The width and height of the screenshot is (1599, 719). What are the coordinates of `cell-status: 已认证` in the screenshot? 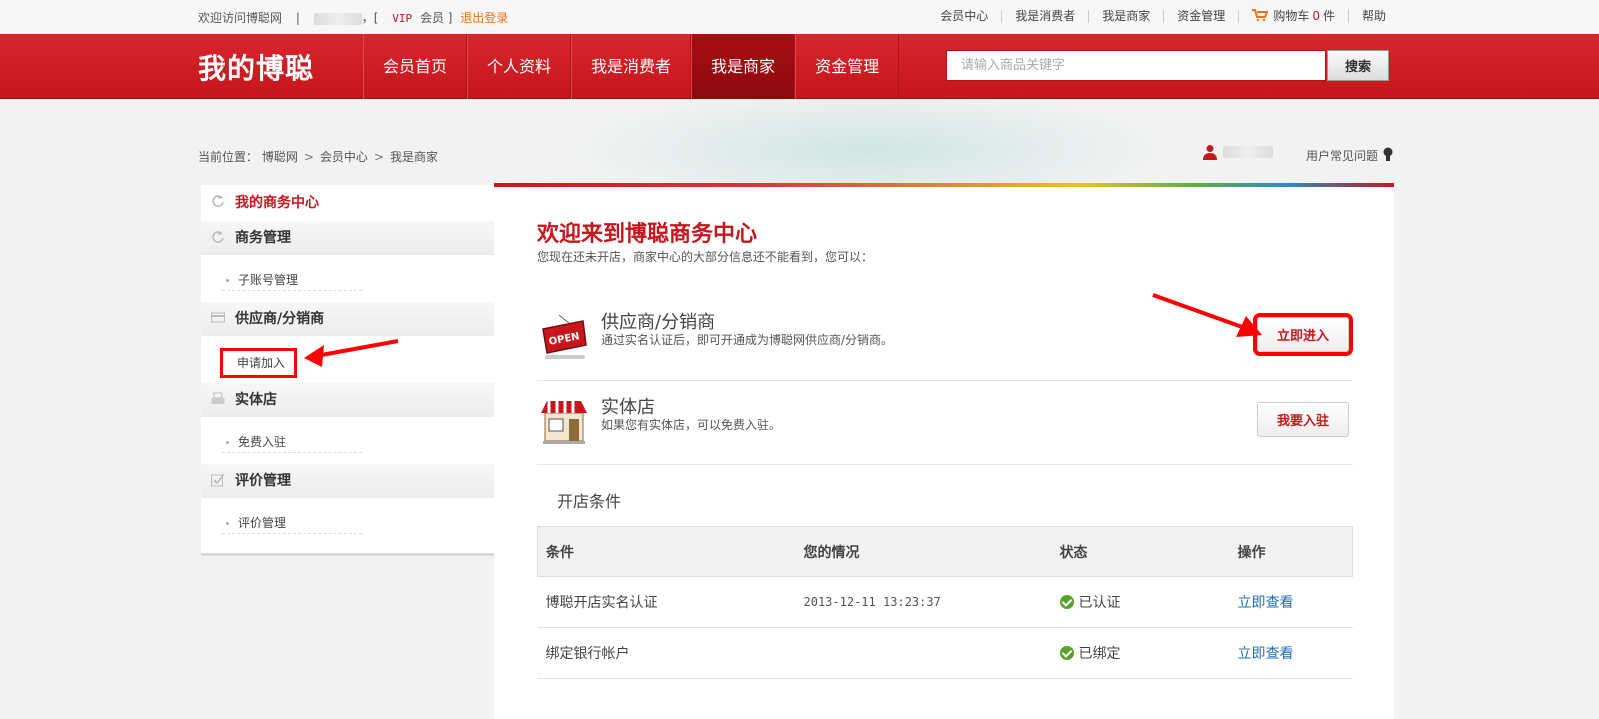 It's located at (1140, 602).